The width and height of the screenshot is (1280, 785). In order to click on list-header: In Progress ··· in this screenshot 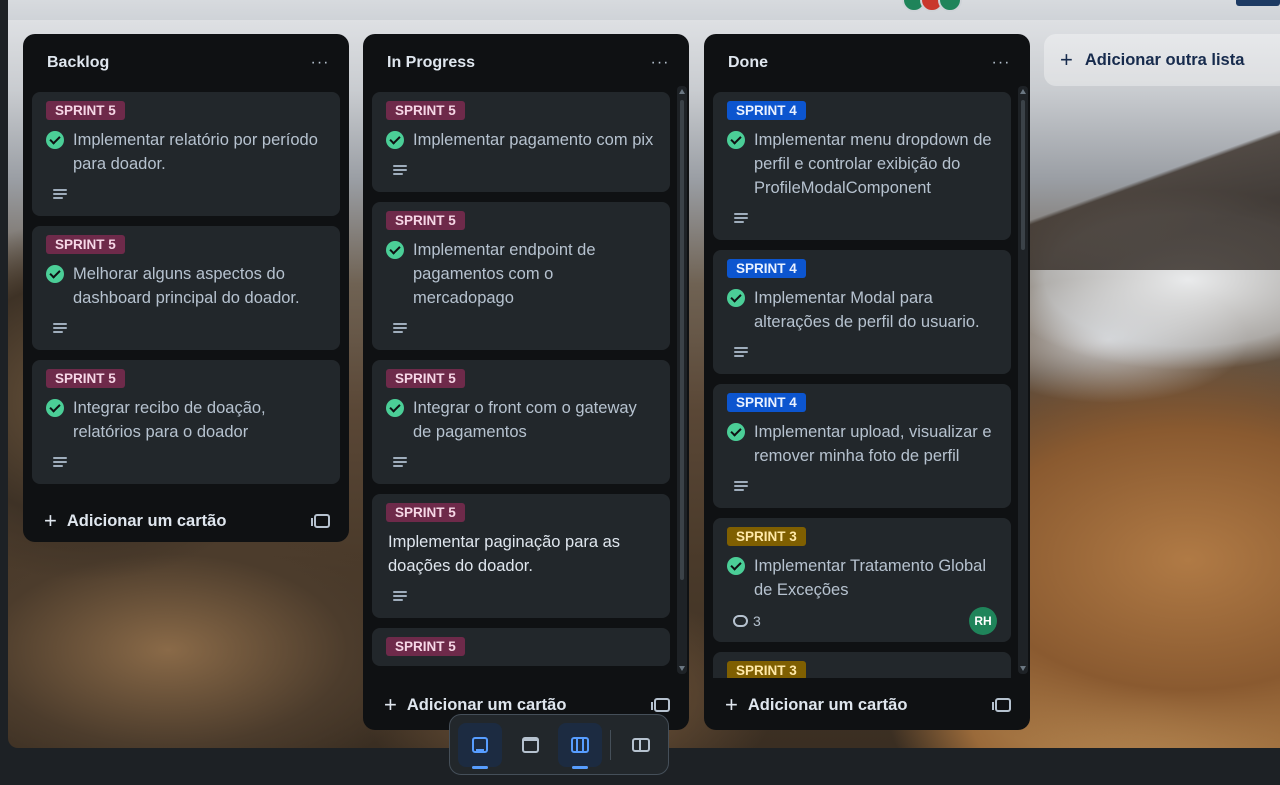, I will do `click(526, 63)`.